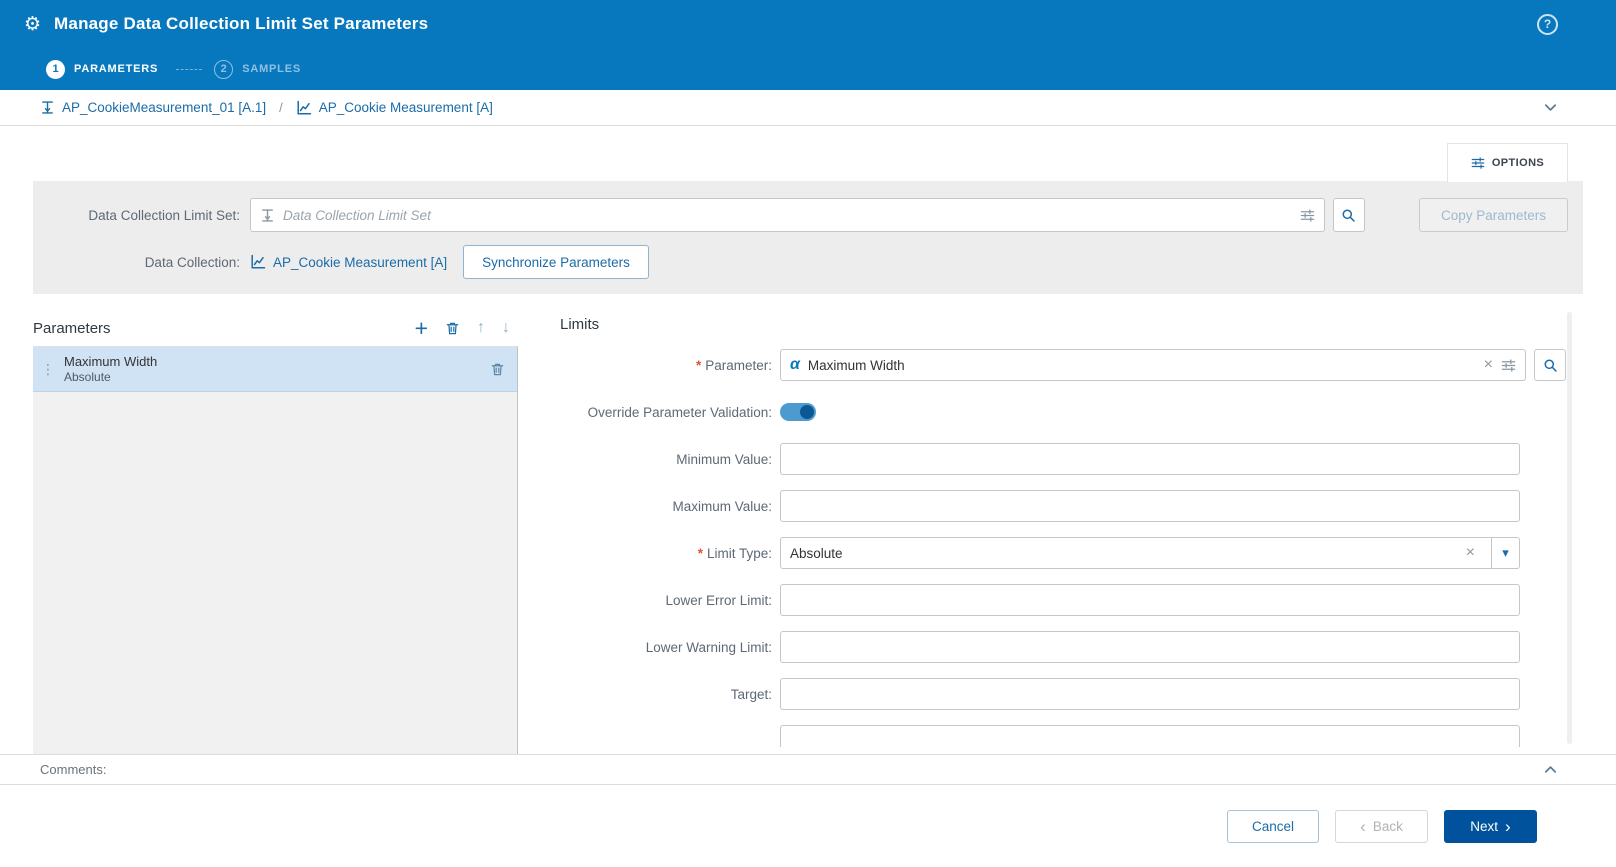  I want to click on limits-title: Limits, so click(580, 324).